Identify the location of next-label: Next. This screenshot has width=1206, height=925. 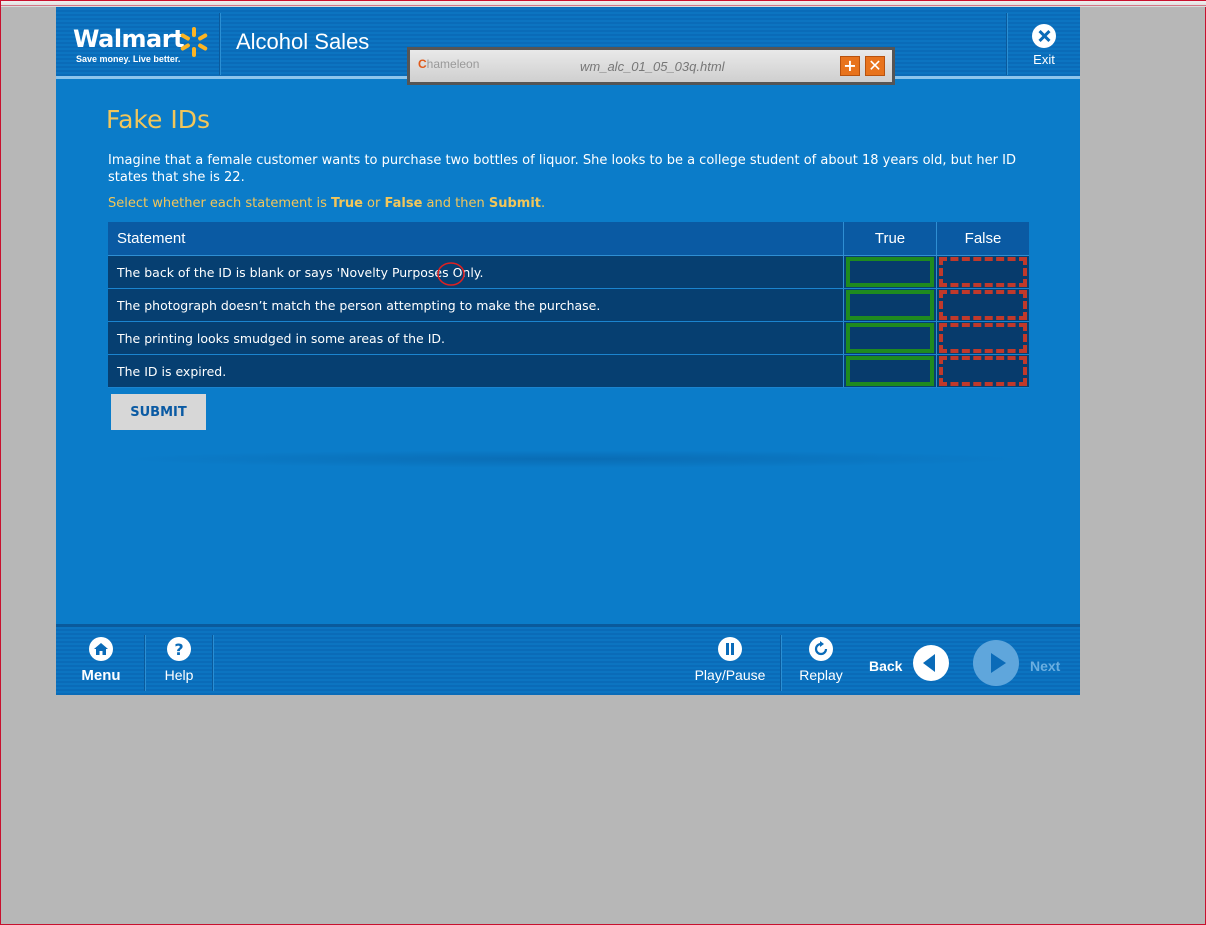
(1045, 666).